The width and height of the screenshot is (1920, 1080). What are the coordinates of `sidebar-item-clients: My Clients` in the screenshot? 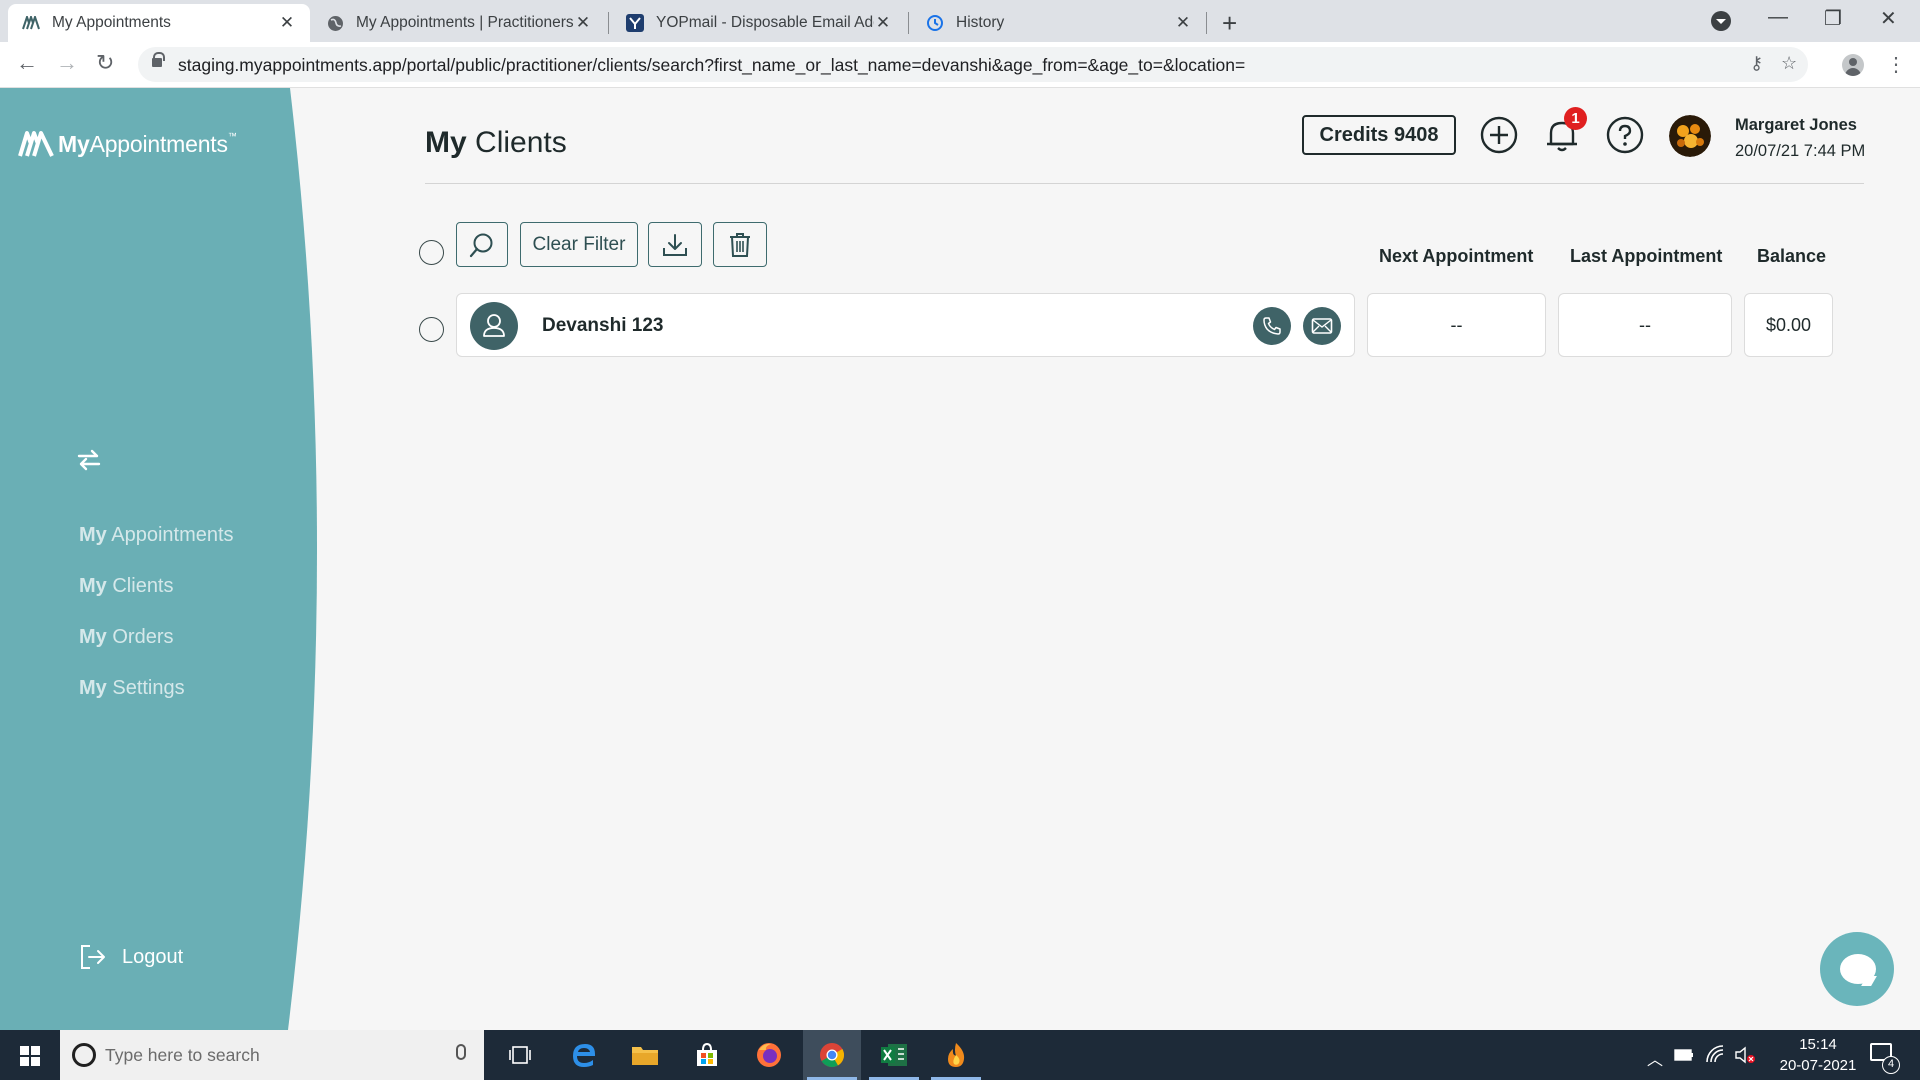 It's located at (126, 586).